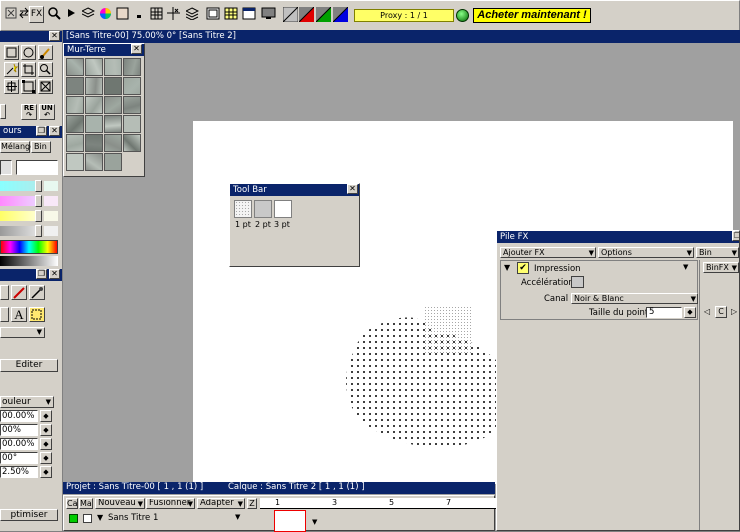 The height and width of the screenshot is (532, 740). Describe the element at coordinates (685, 267) in the screenshot. I see `effect-menu-arrow-icon: ▼` at that location.